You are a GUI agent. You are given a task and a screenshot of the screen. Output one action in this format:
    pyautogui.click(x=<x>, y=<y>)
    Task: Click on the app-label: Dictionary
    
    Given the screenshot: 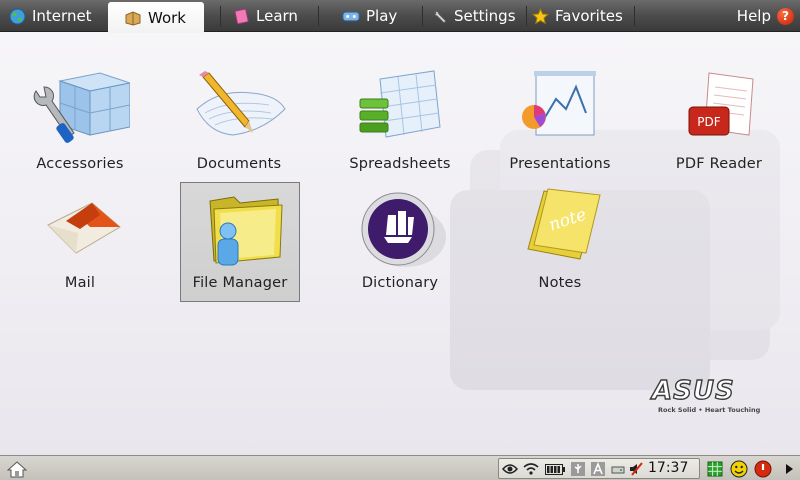 What is the action you would take?
    pyautogui.click(x=400, y=283)
    